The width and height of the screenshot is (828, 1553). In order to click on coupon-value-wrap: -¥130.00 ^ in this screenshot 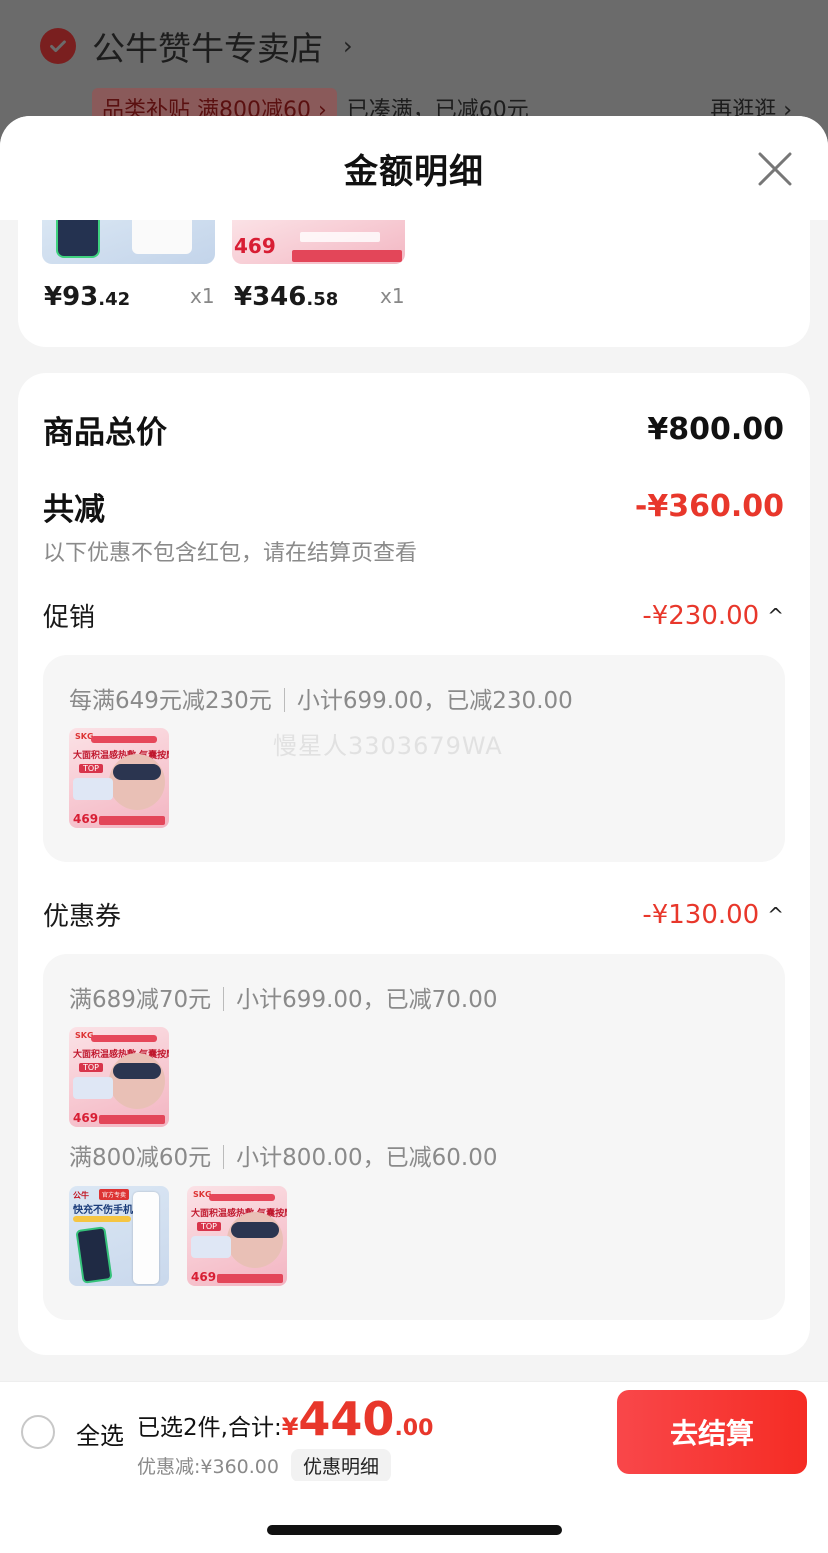, I will do `click(713, 915)`.